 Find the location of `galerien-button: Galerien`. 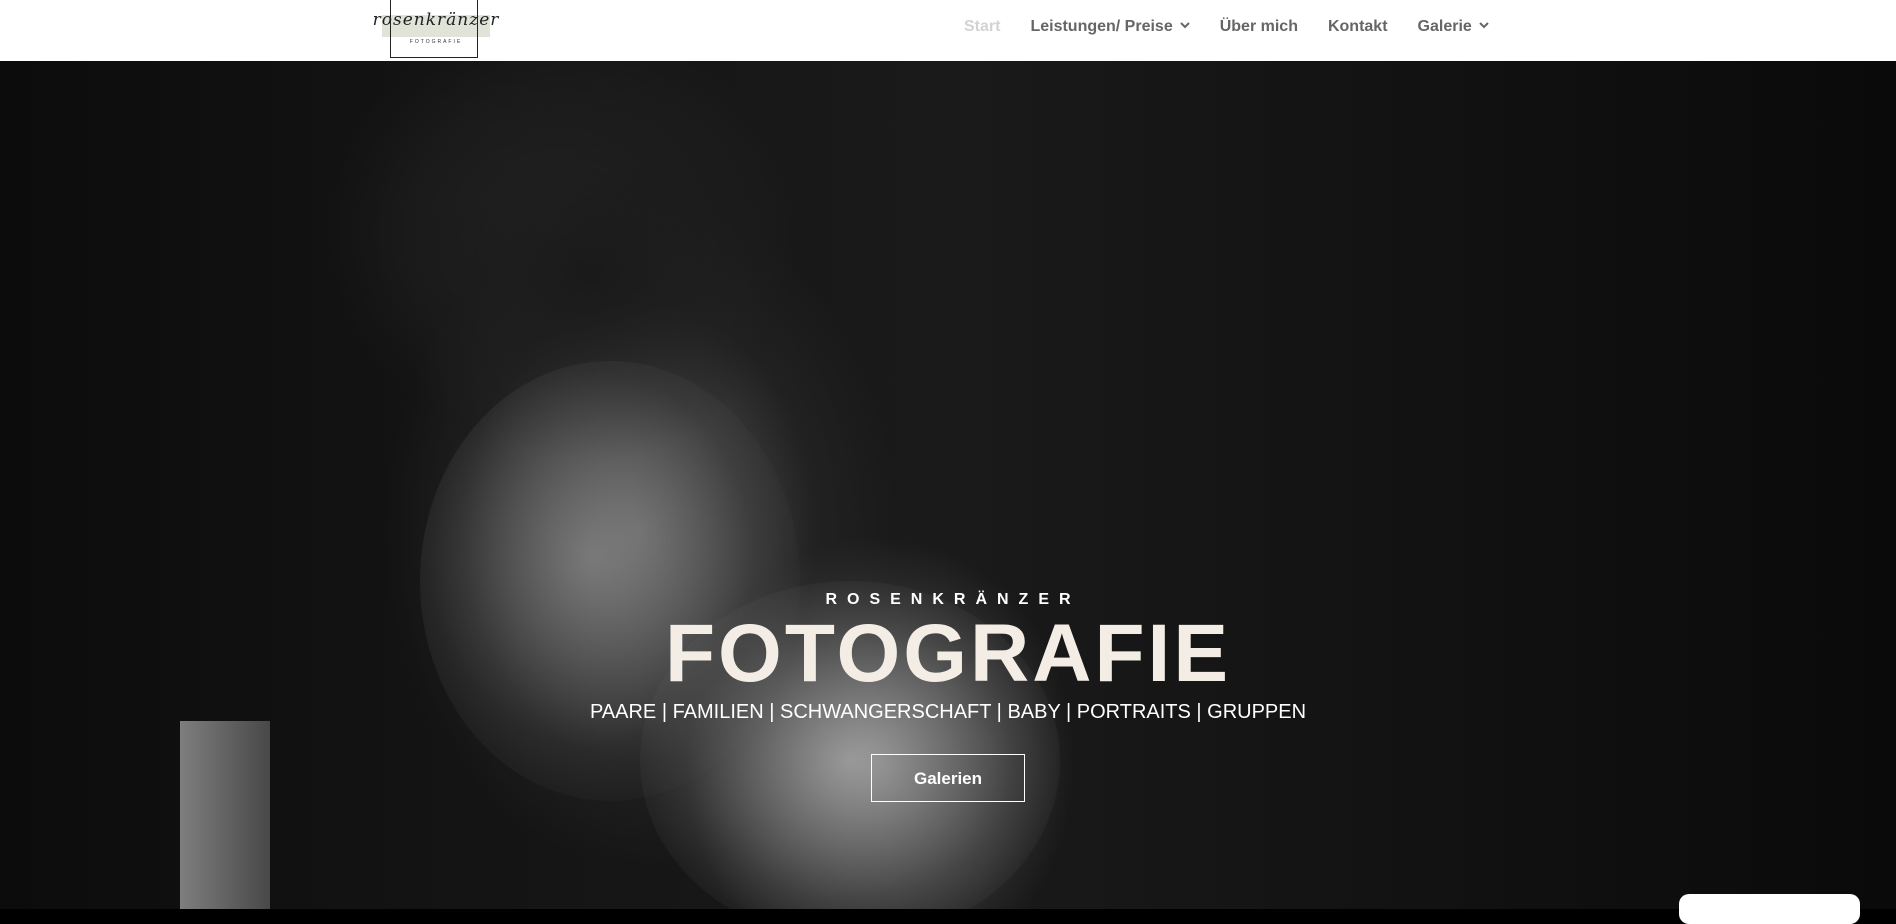

galerien-button: Galerien is located at coordinates (948, 778).